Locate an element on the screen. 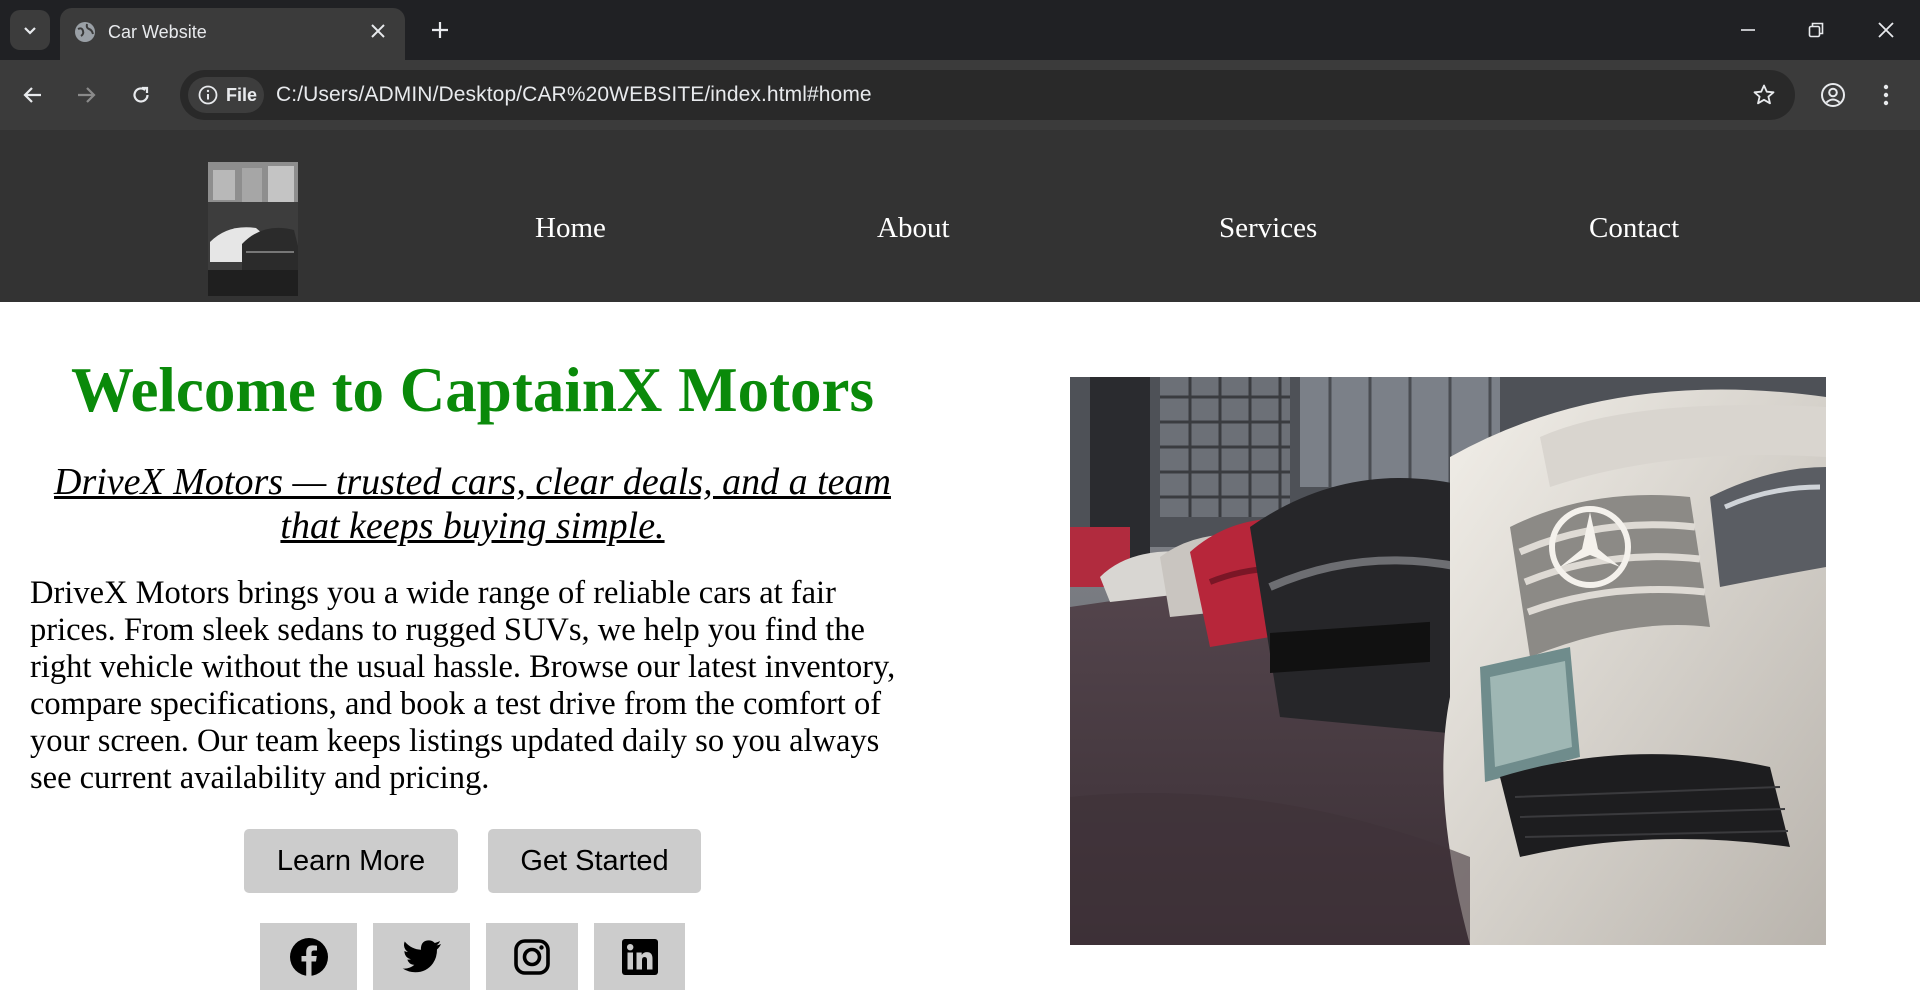 The width and height of the screenshot is (1920, 1005). profile-icon is located at coordinates (1833, 95).